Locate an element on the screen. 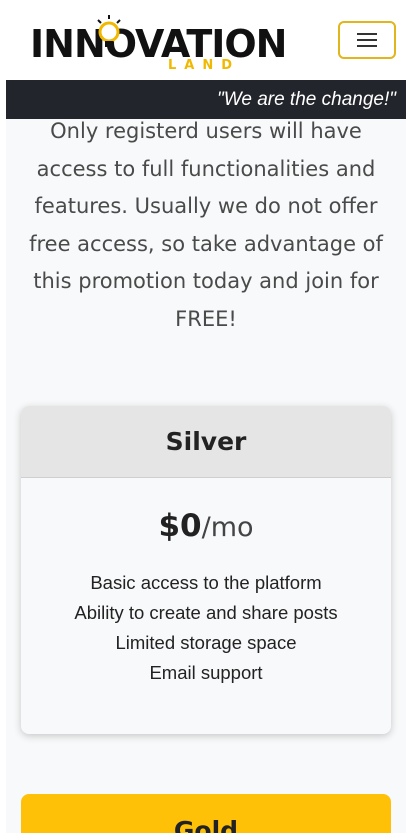 The width and height of the screenshot is (406, 833). price-amount: $0 is located at coordinates (180, 526).